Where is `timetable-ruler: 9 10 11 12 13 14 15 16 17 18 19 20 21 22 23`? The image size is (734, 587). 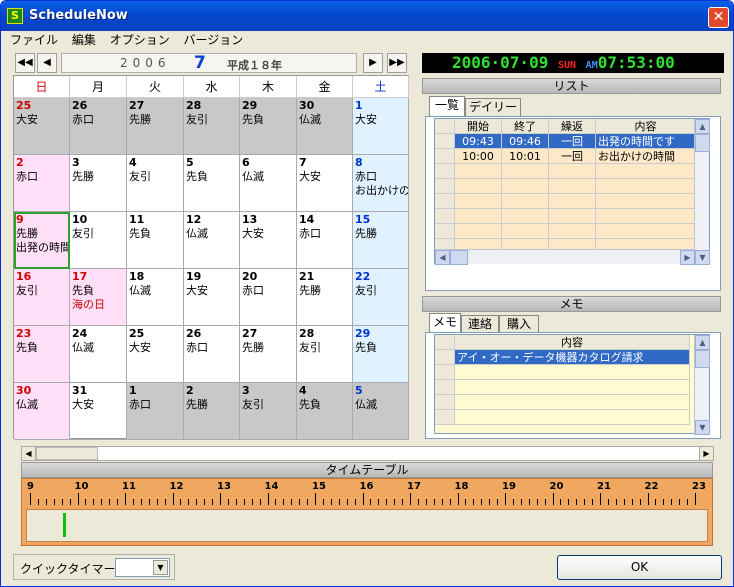
timetable-ruler: 9 10 11 12 13 14 15 16 17 18 19 20 21 22 23 is located at coordinates (367, 512).